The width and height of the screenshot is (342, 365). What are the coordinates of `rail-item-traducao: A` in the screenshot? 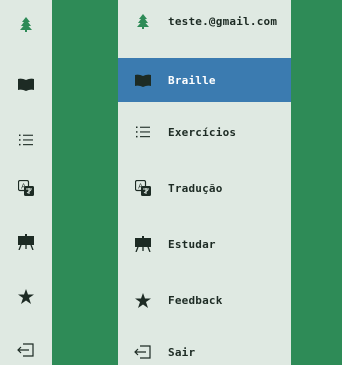 It's located at (26, 188).